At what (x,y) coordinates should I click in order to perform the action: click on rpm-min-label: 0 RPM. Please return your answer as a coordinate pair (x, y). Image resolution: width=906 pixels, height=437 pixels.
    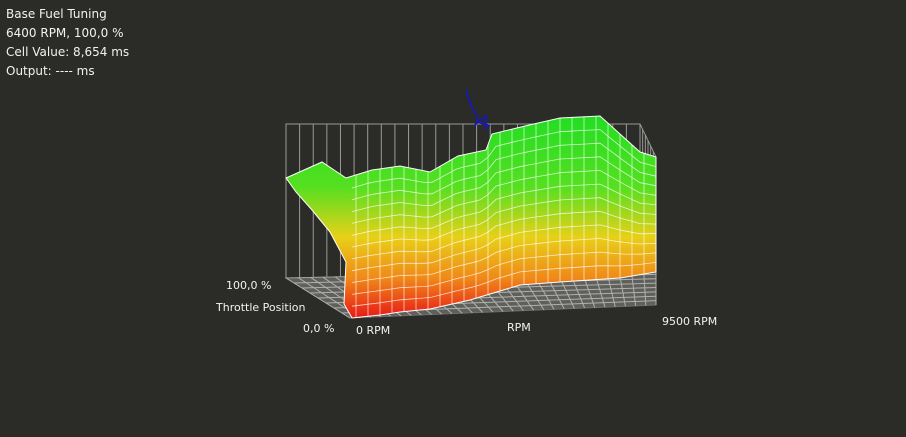
    Looking at the image, I should click on (373, 330).